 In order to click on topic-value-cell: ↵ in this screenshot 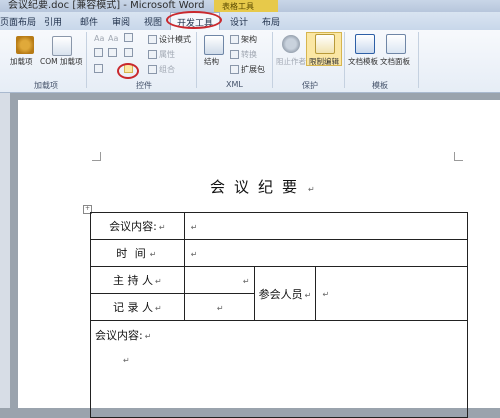, I will do `click(326, 226)`.